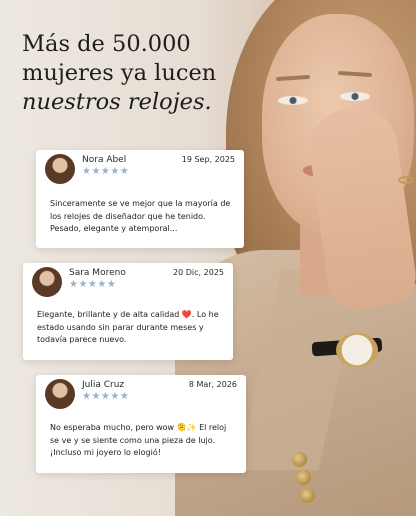 The height and width of the screenshot is (516, 416). I want to click on review-date: 8 Mar, 2026, so click(212, 384).